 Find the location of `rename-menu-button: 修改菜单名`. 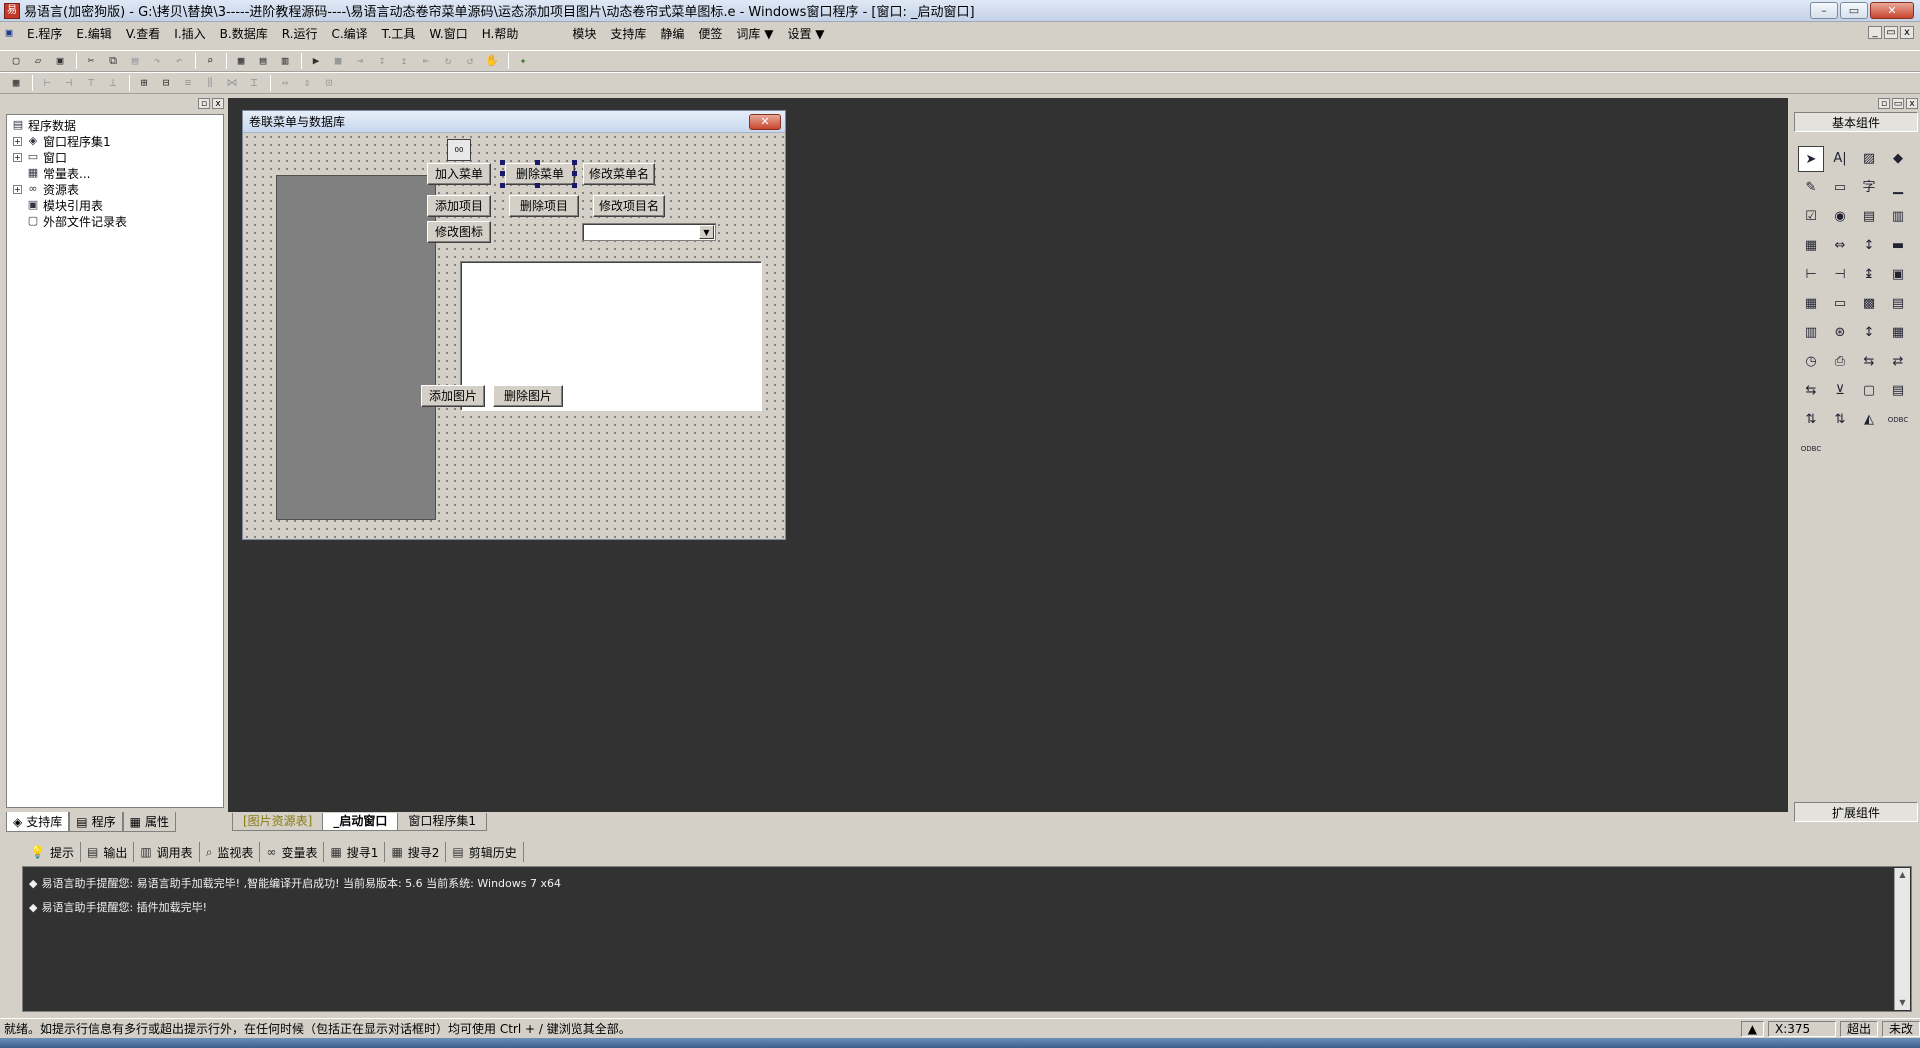

rename-menu-button: 修改菜单名 is located at coordinates (619, 174).